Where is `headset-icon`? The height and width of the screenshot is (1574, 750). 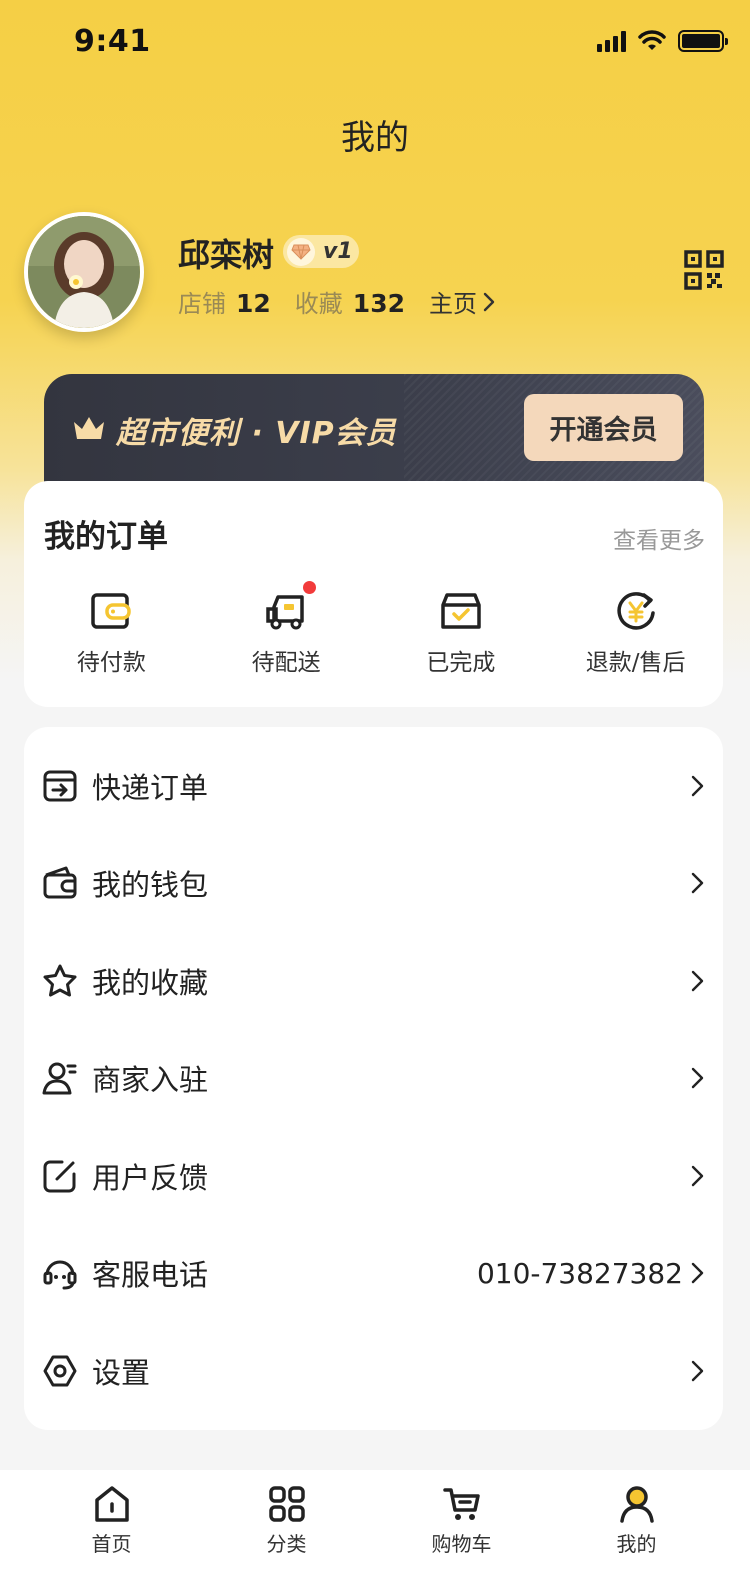 headset-icon is located at coordinates (60, 1275).